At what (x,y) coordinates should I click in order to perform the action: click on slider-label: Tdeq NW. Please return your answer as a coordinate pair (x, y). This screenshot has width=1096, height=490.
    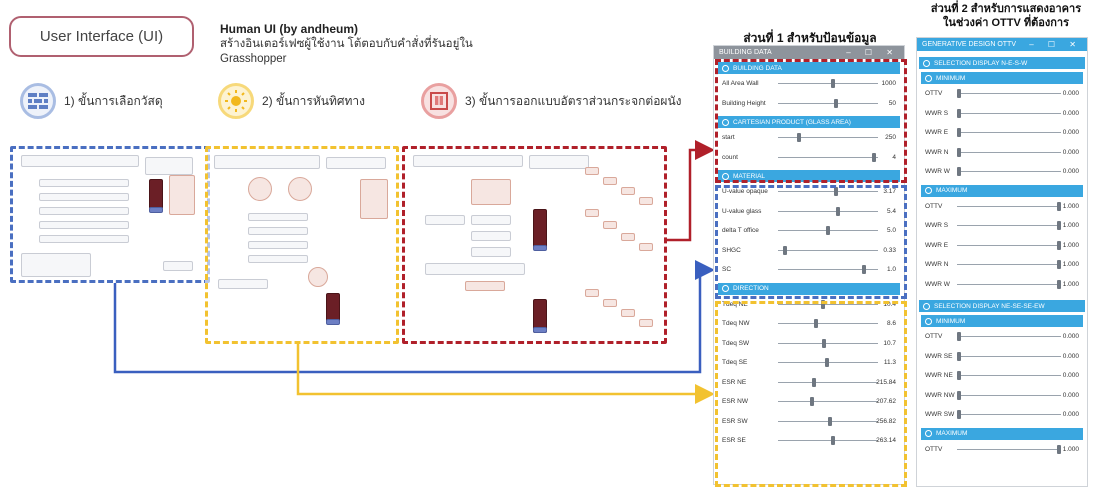
    Looking at the image, I should click on (736, 323).